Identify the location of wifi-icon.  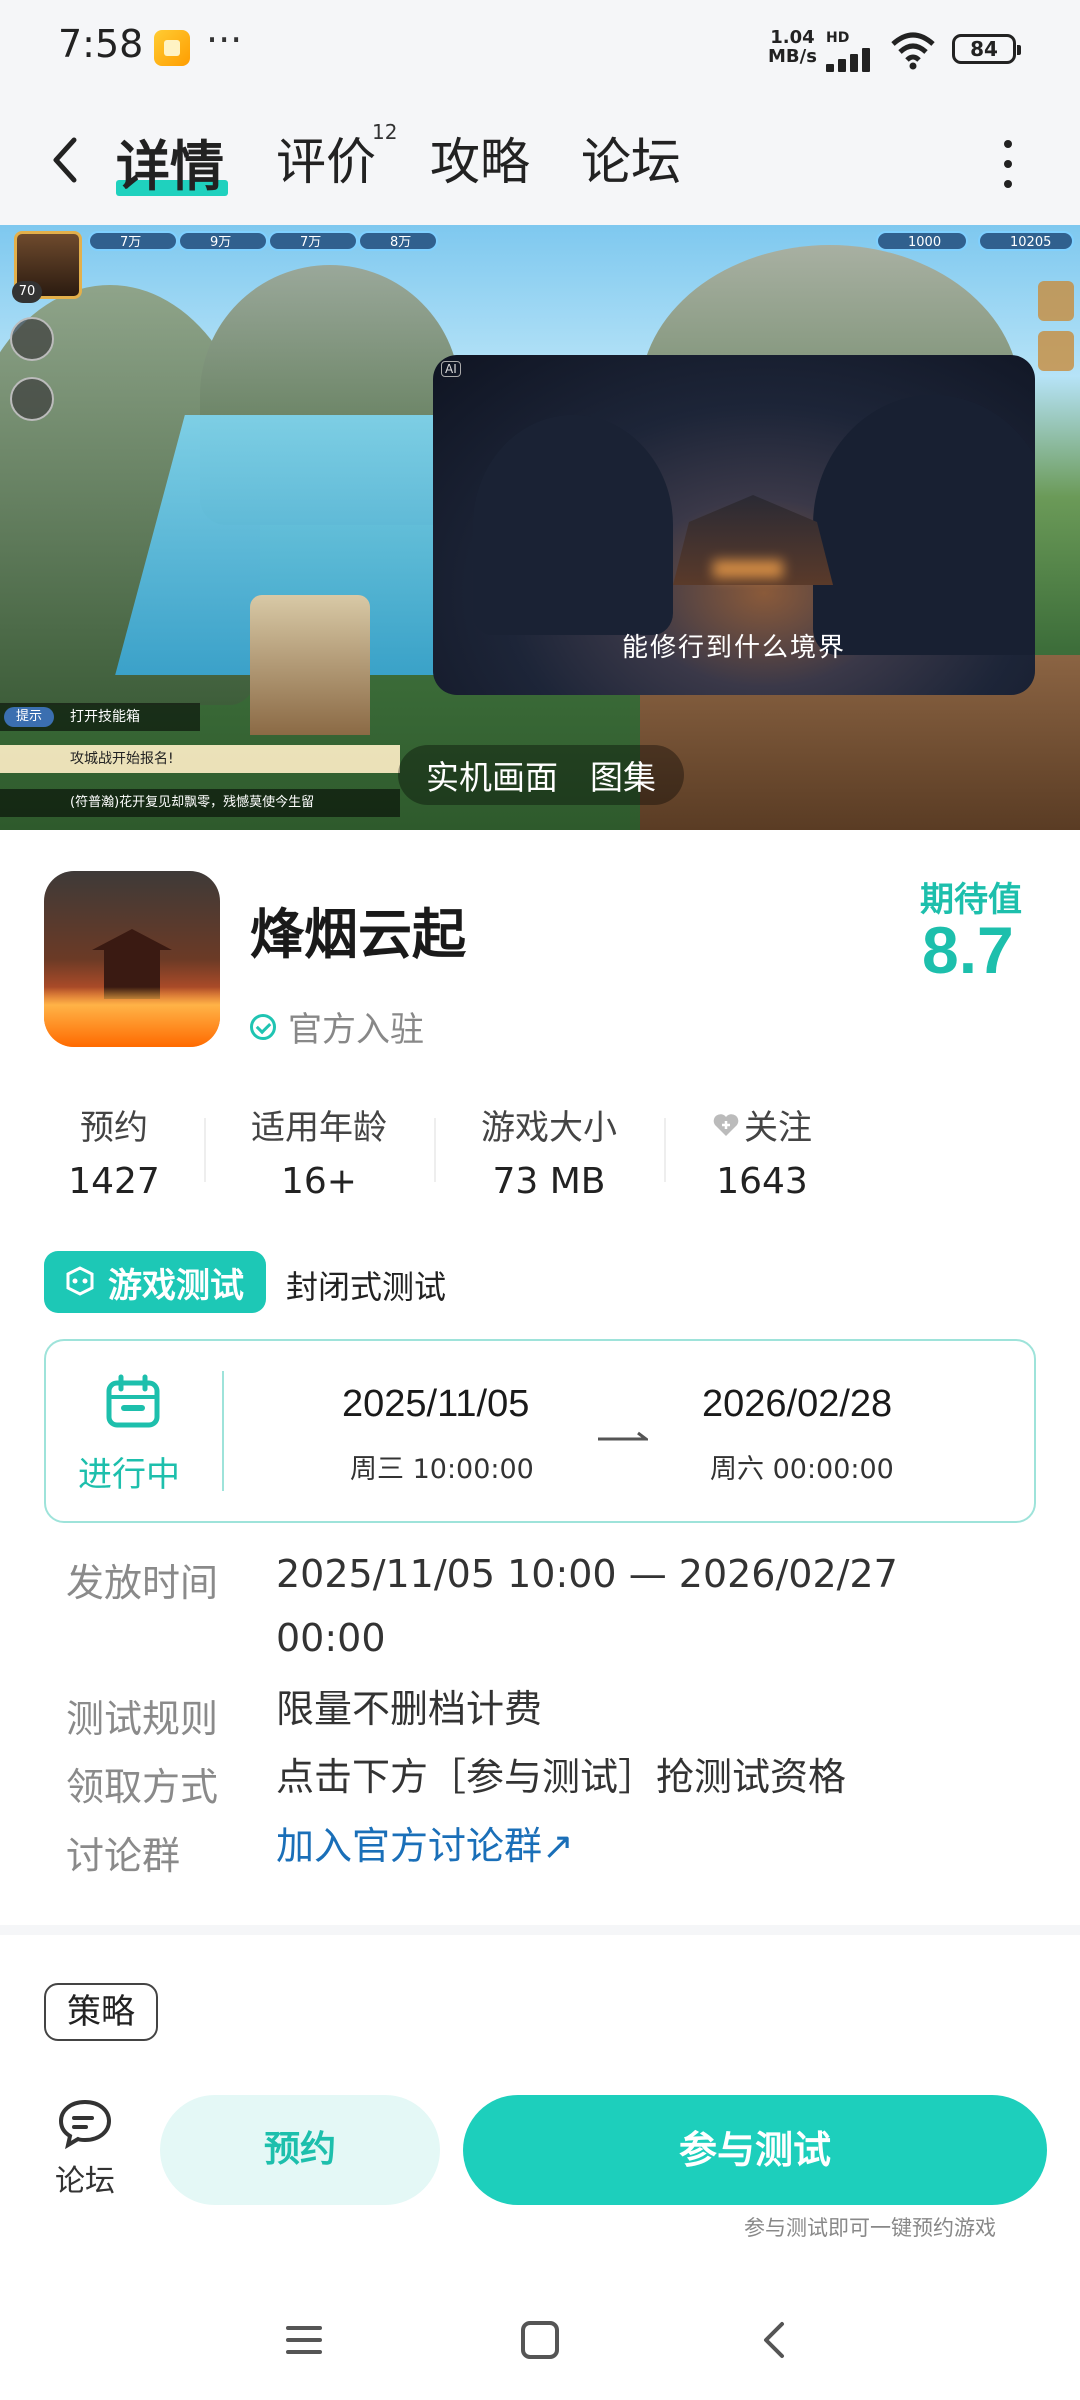
(913, 51).